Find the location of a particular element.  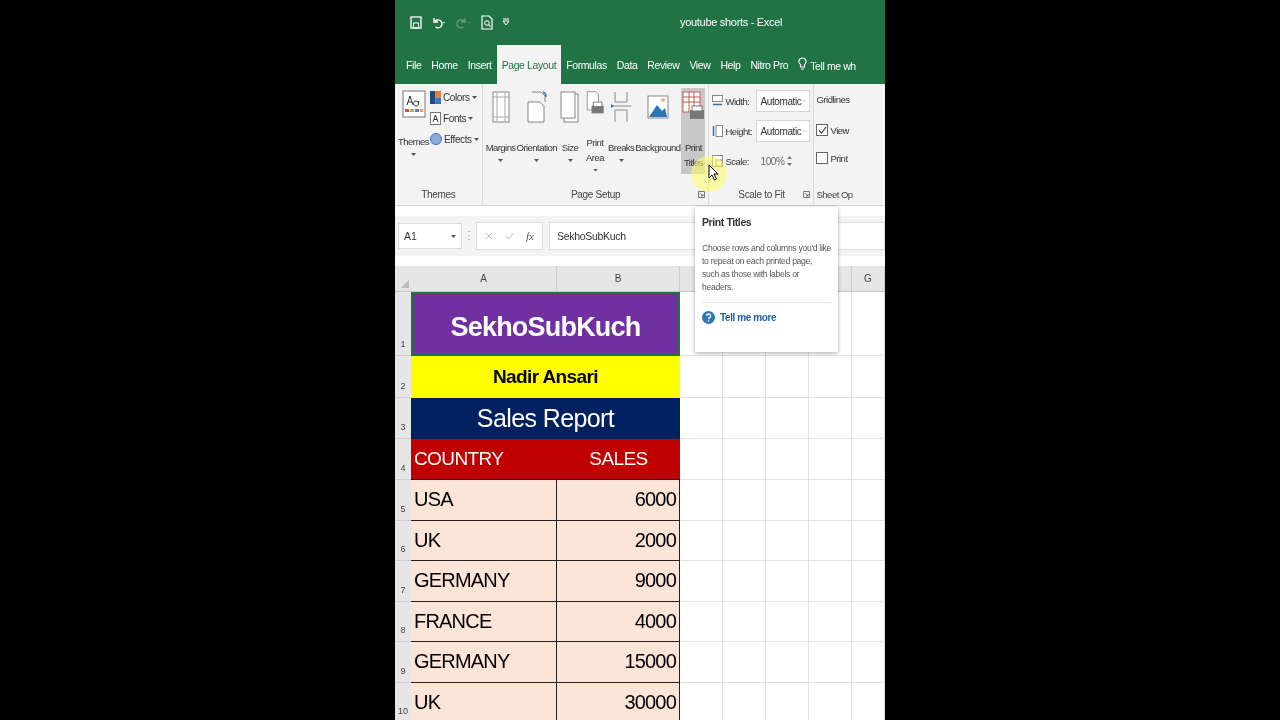

group-label: Scale to Fit is located at coordinates (761, 194).